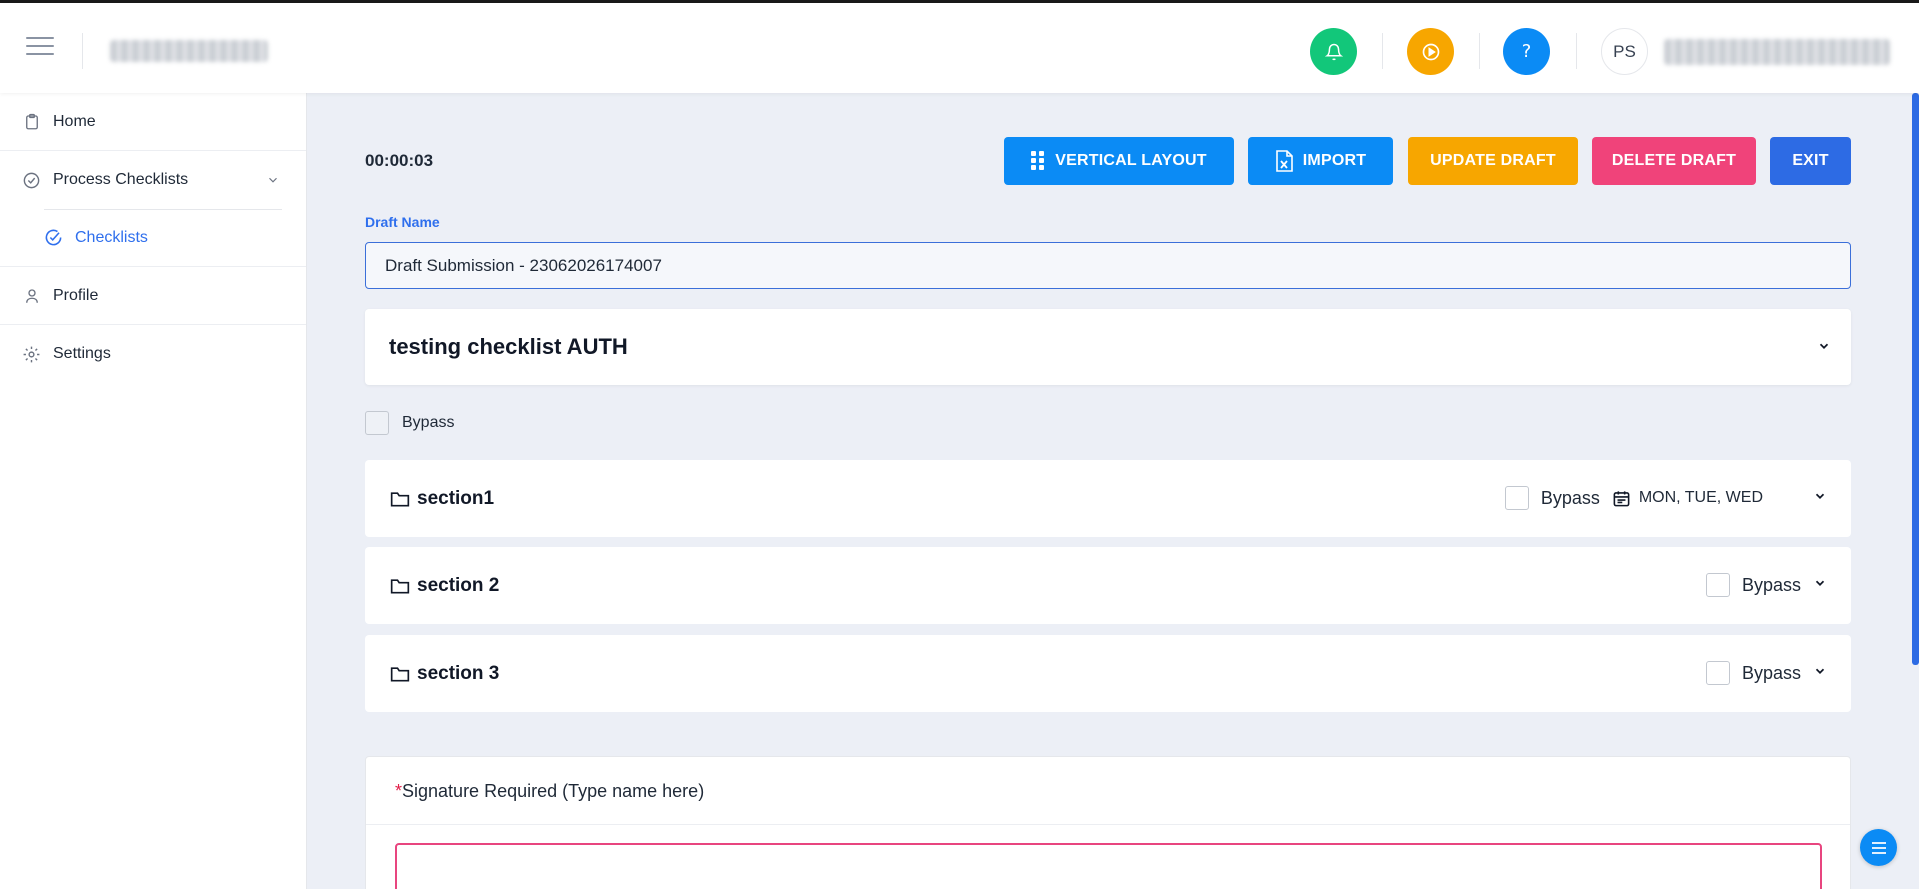  Describe the element at coordinates (1131, 160) in the screenshot. I see `vertical-layout-label: VERTICAL LAYOUT` at that location.